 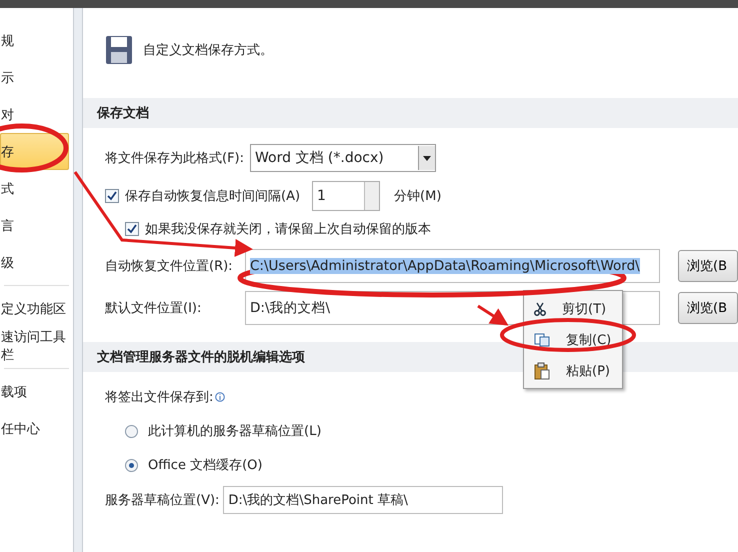 What do you see at coordinates (34, 77) in the screenshot?
I see `sidebar-item: 示` at bounding box center [34, 77].